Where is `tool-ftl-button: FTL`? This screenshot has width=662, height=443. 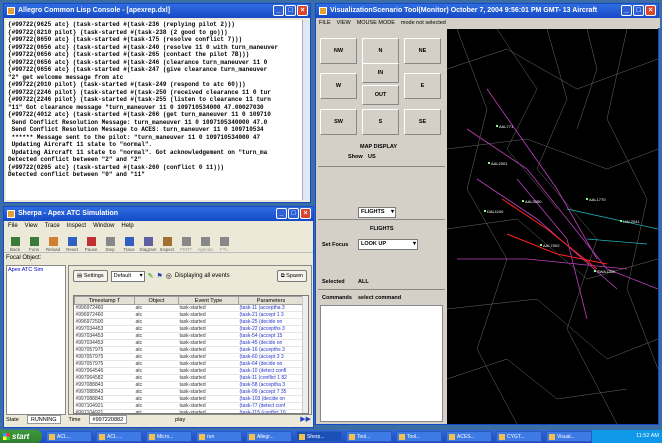
tool-ftl-button: FTL is located at coordinates (224, 242).